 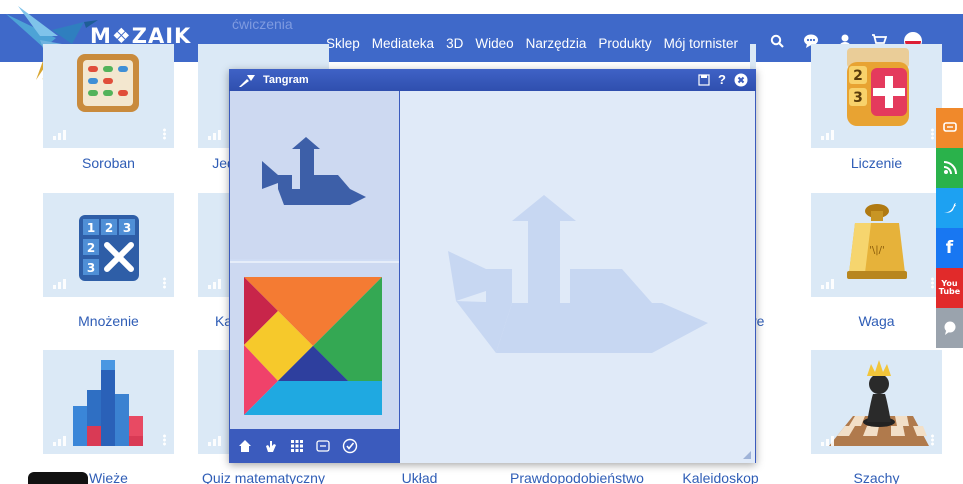 What do you see at coordinates (577, 477) in the screenshot?
I see `tile-label-prawdopodobienstwo: Prawdopodobieństwo` at bounding box center [577, 477].